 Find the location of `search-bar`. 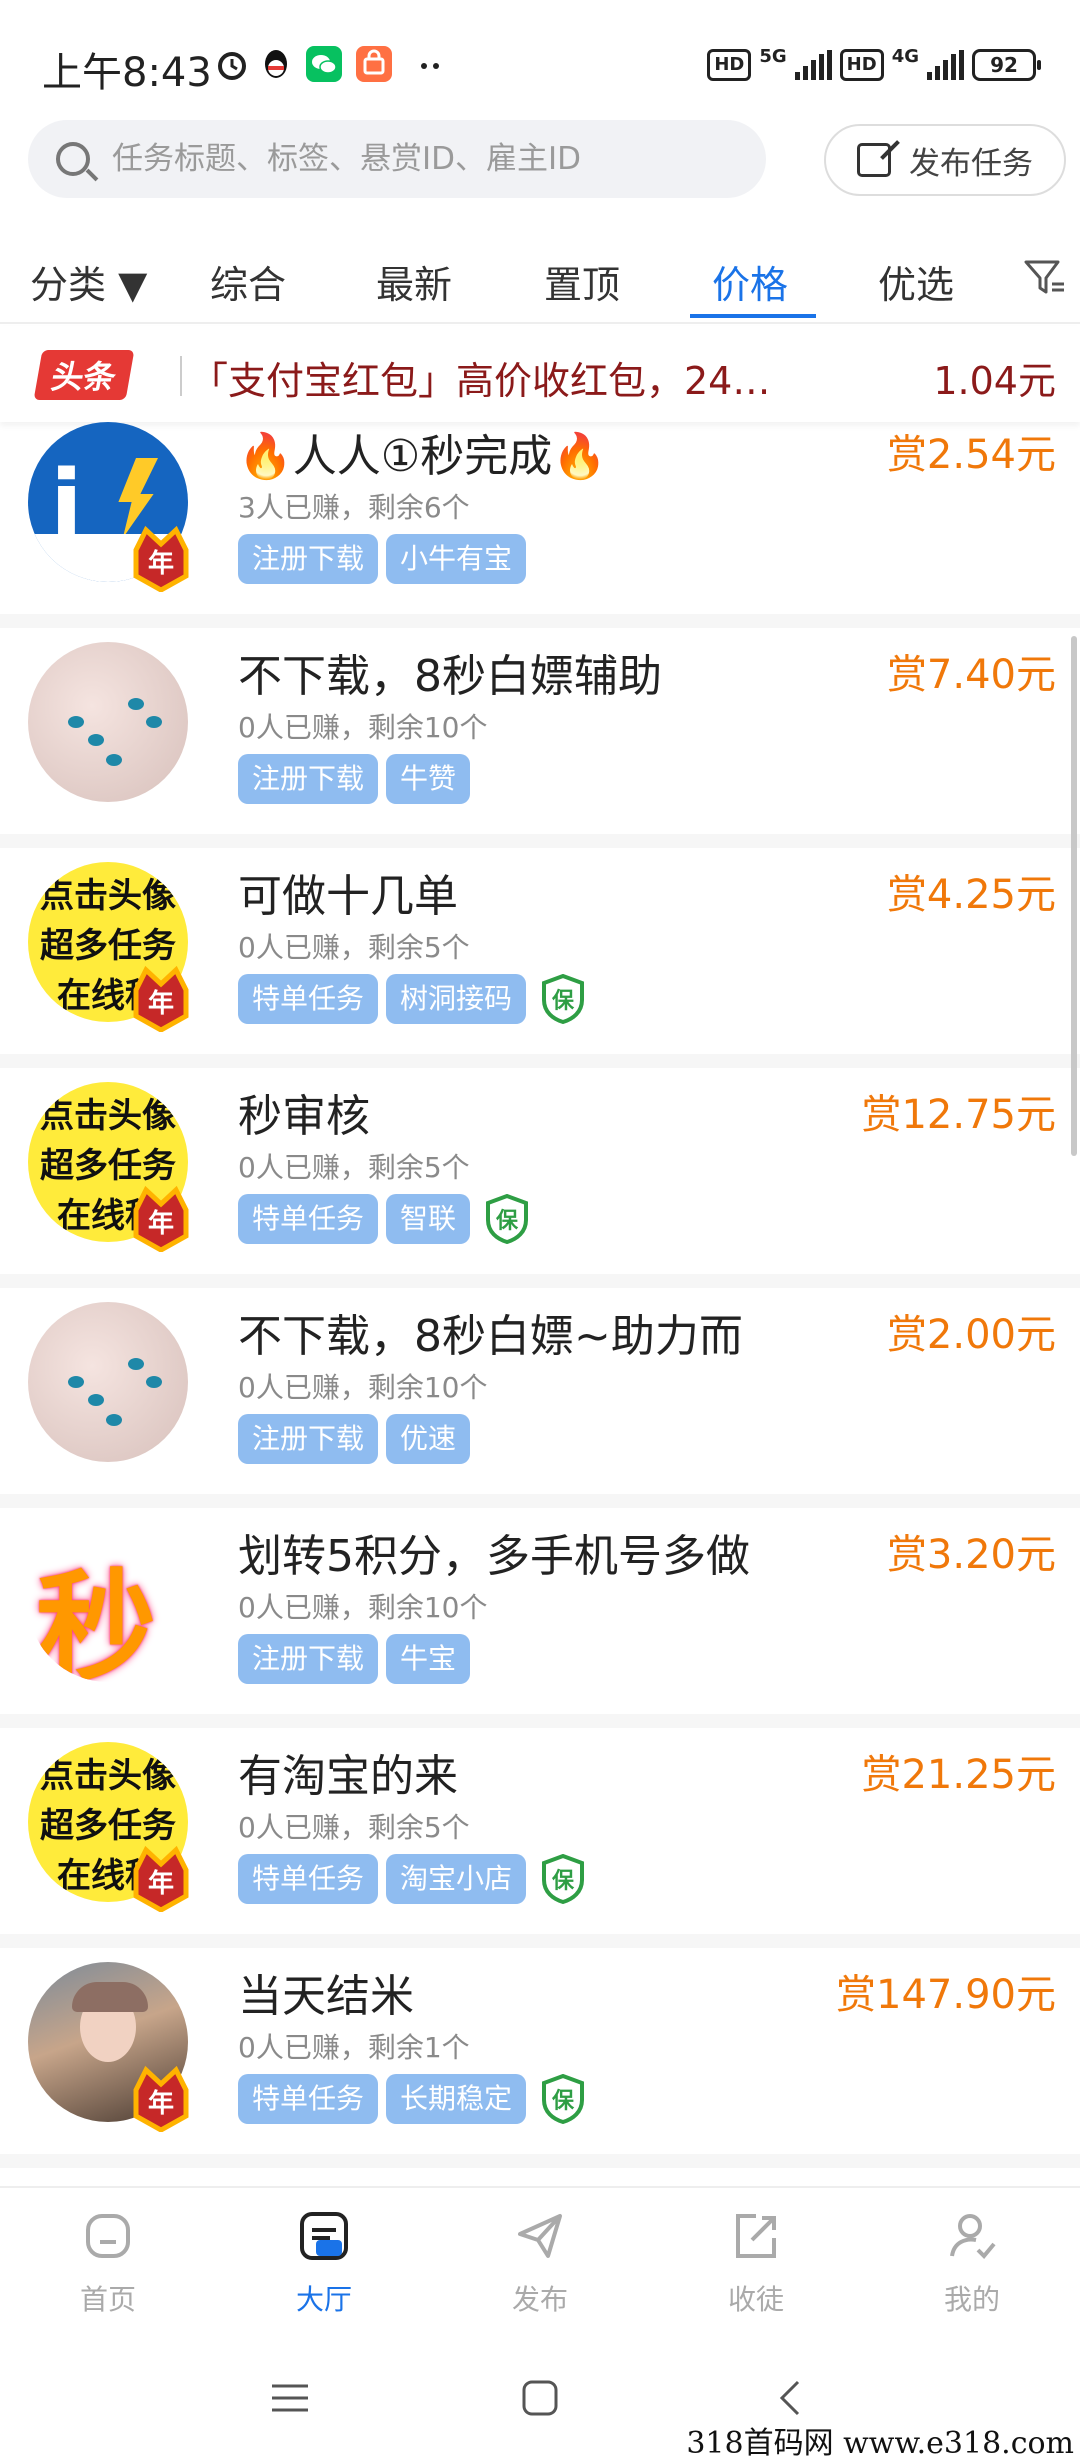

search-bar is located at coordinates (397, 159).